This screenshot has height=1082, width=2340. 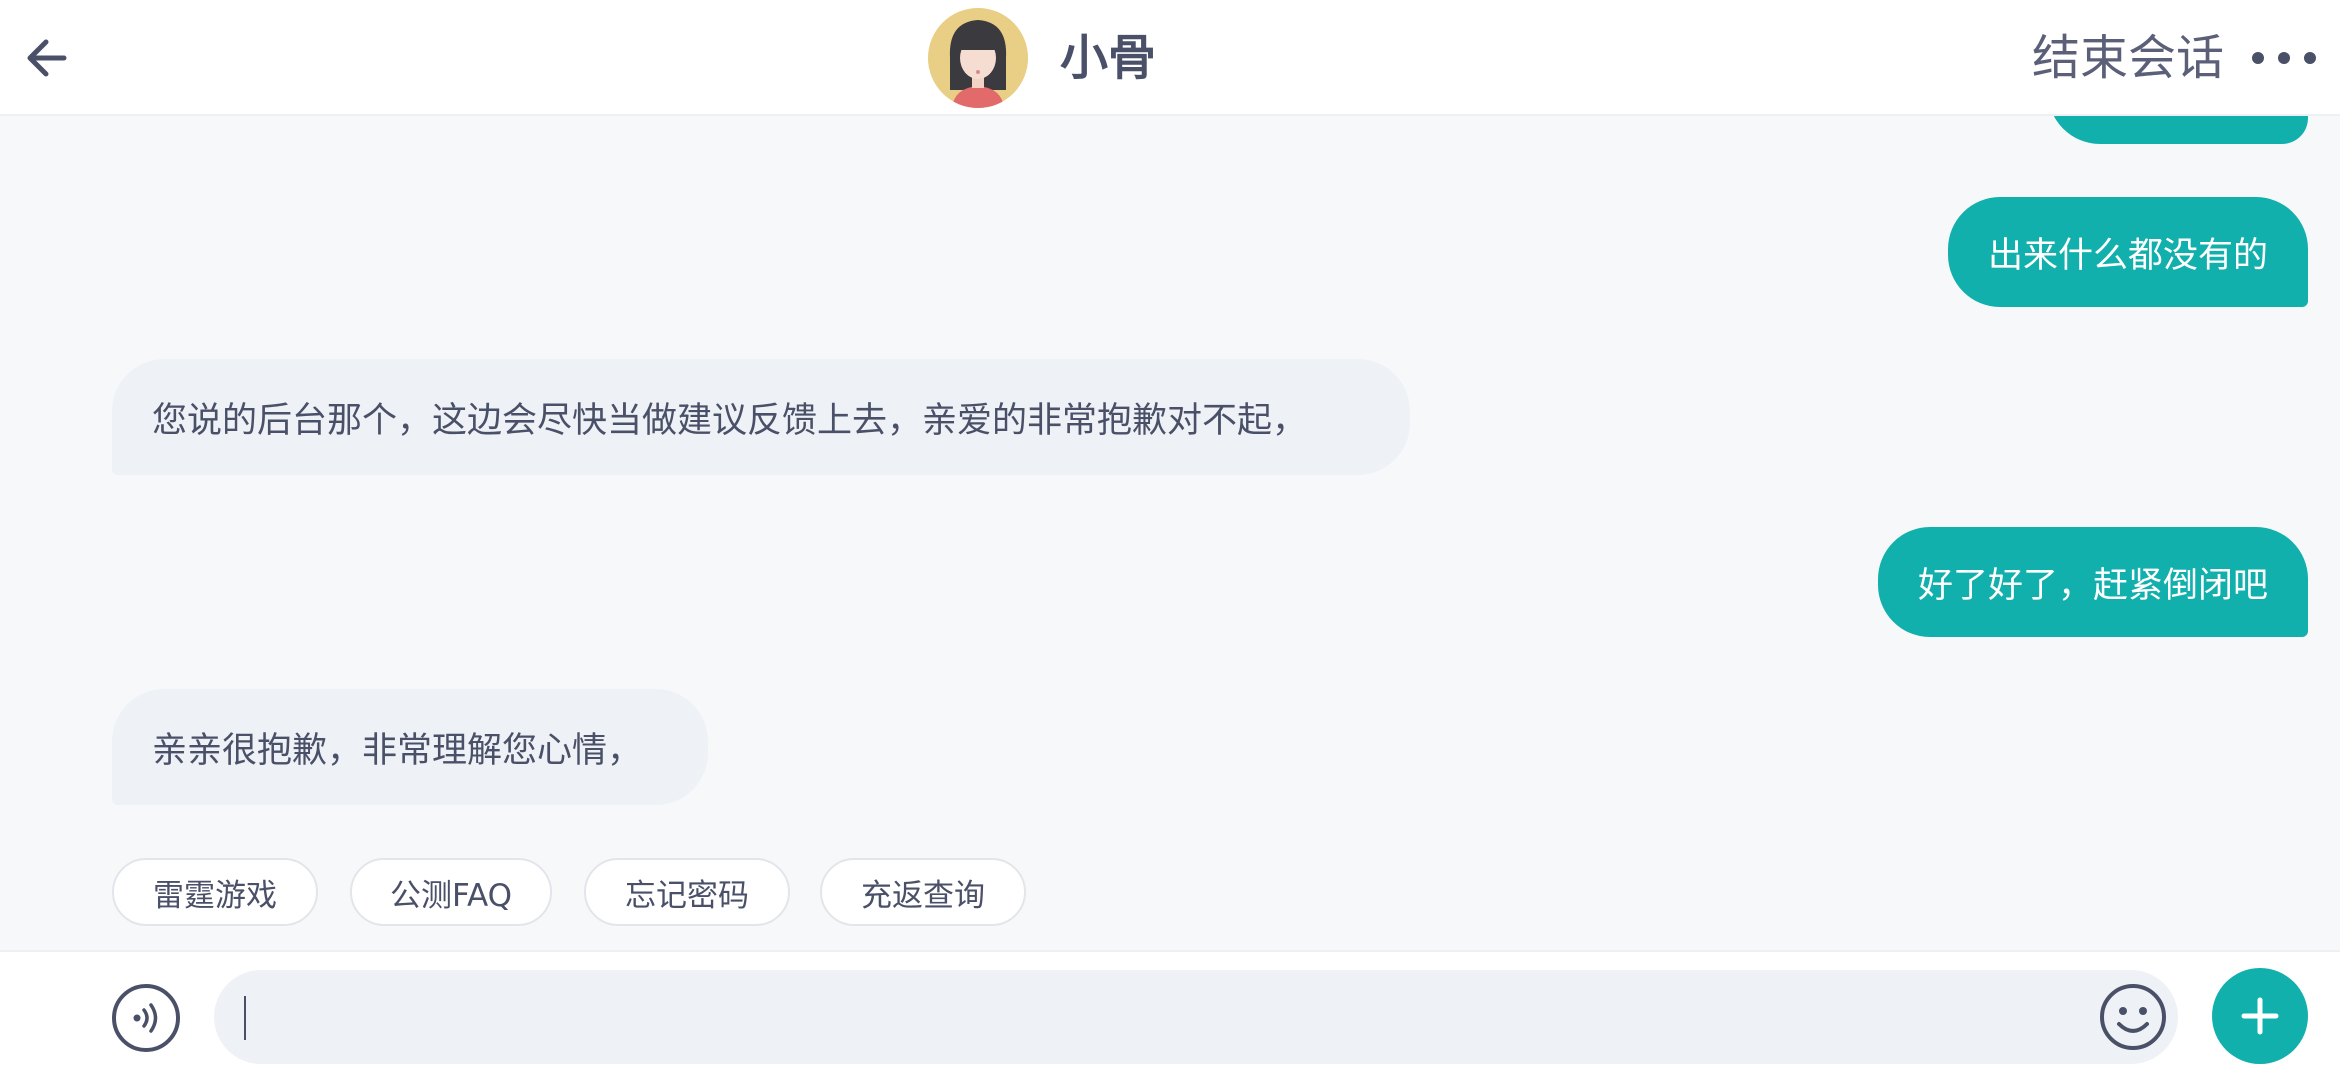 I want to click on message-text: 出来什么都没有的, so click(x=2127, y=255).